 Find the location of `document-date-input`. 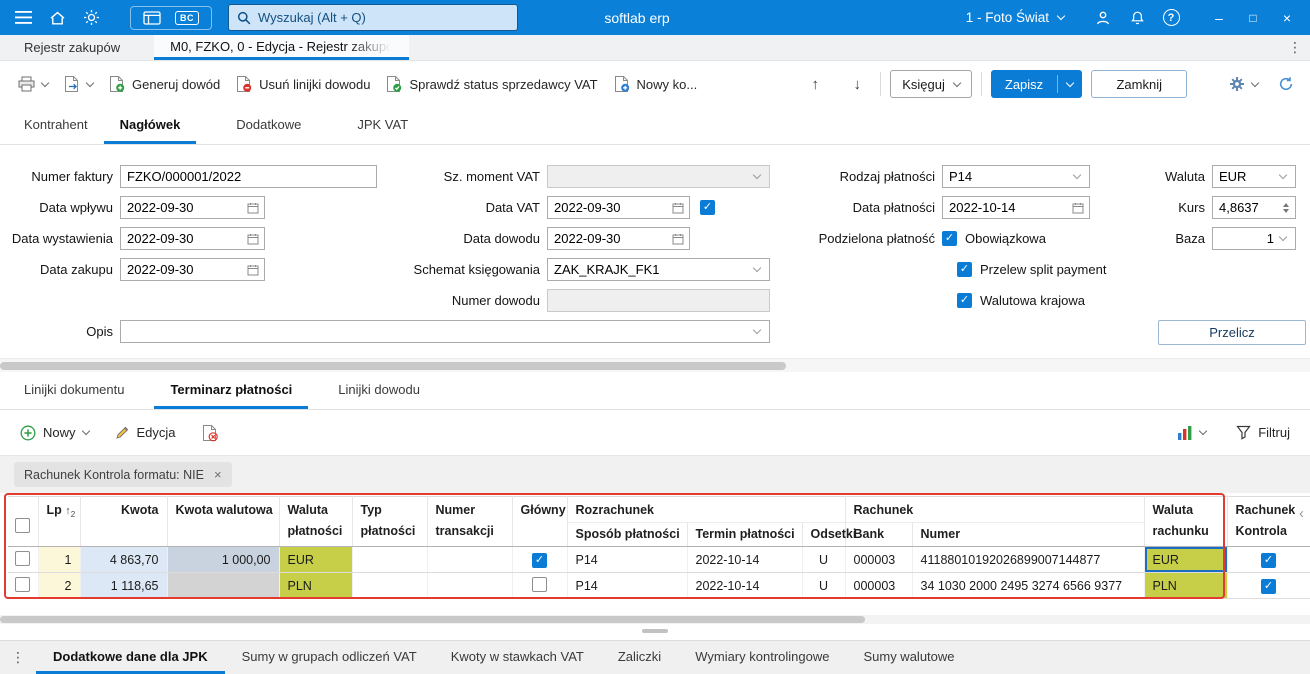

document-date-input is located at coordinates (610, 238).